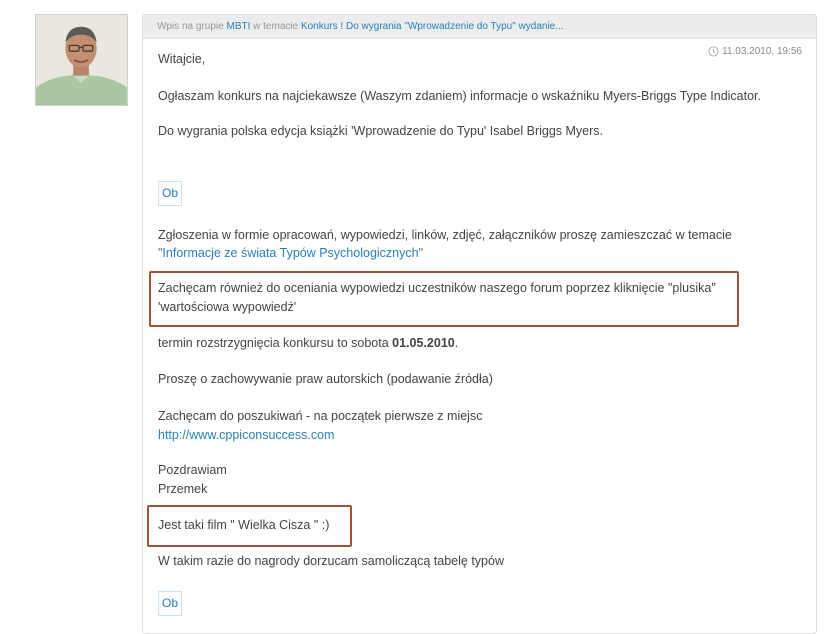 The image size is (831, 634). What do you see at coordinates (456, 343) in the screenshot?
I see `deadline-end: .` at bounding box center [456, 343].